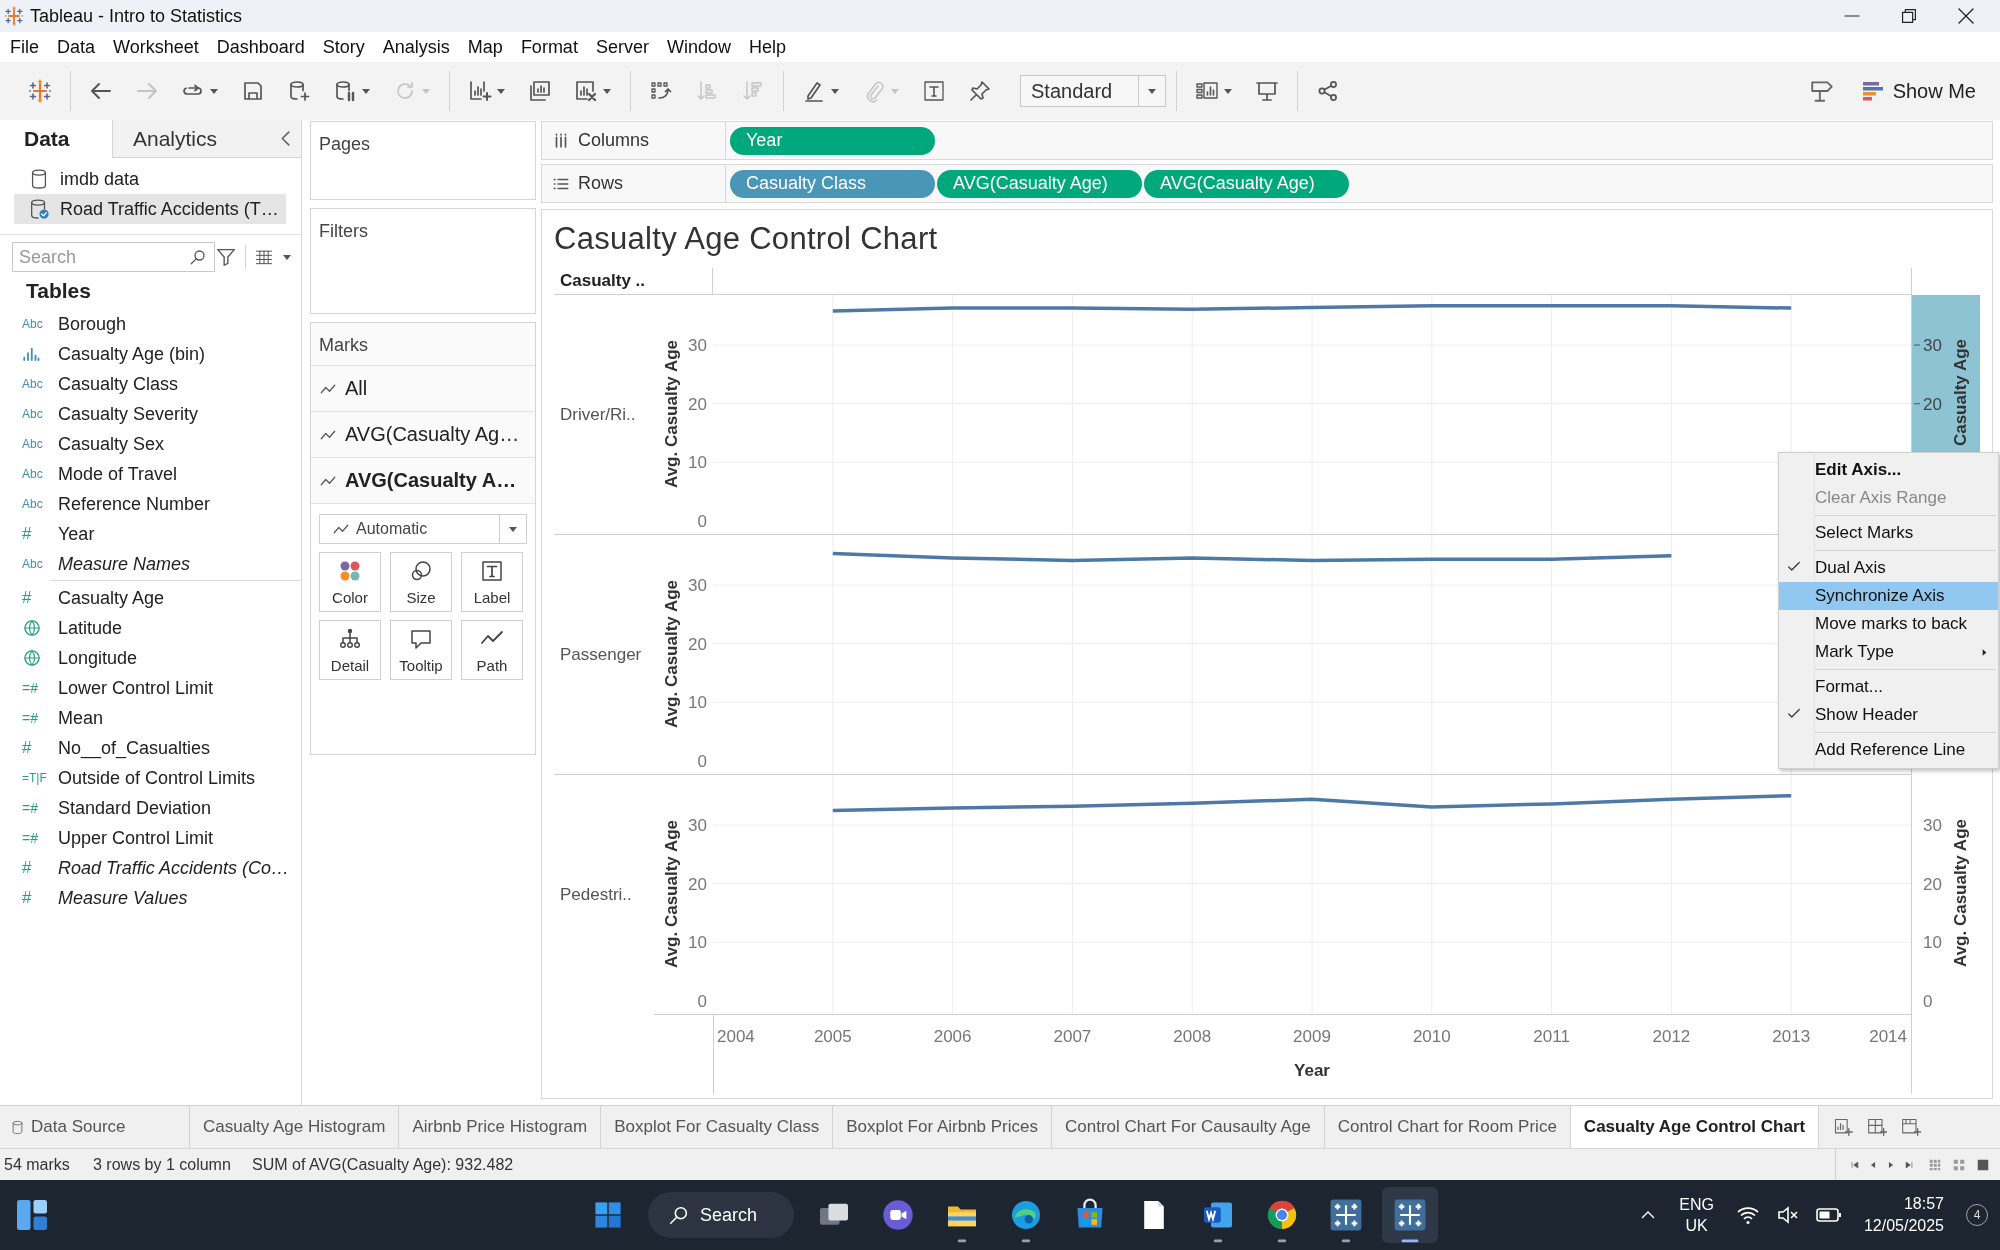  Describe the element at coordinates (30, 688) in the screenshot. I see `field-type-label: =#` at that location.